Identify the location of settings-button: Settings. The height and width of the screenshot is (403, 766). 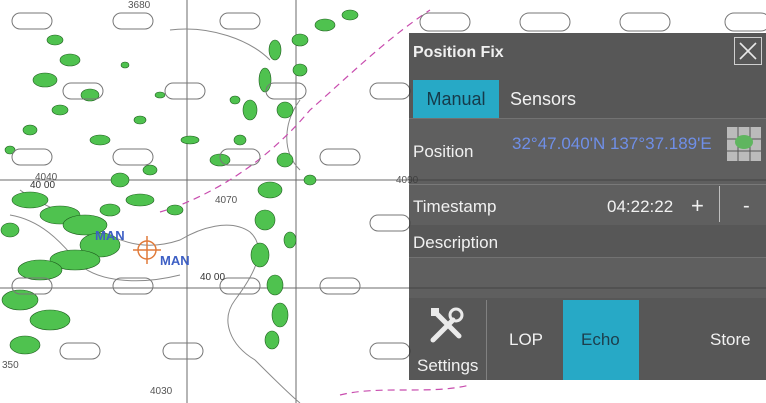
(448, 340).